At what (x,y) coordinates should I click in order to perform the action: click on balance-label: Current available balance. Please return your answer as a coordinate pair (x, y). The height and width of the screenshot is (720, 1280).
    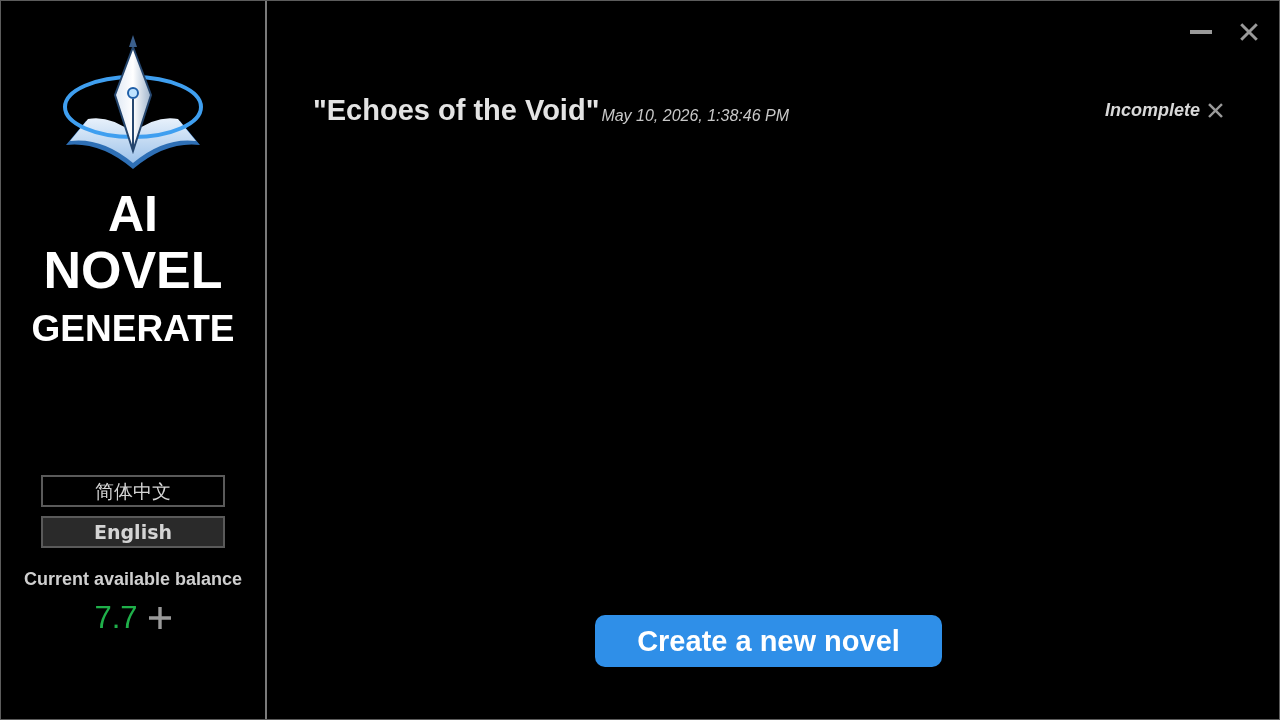
    Looking at the image, I should click on (133, 579).